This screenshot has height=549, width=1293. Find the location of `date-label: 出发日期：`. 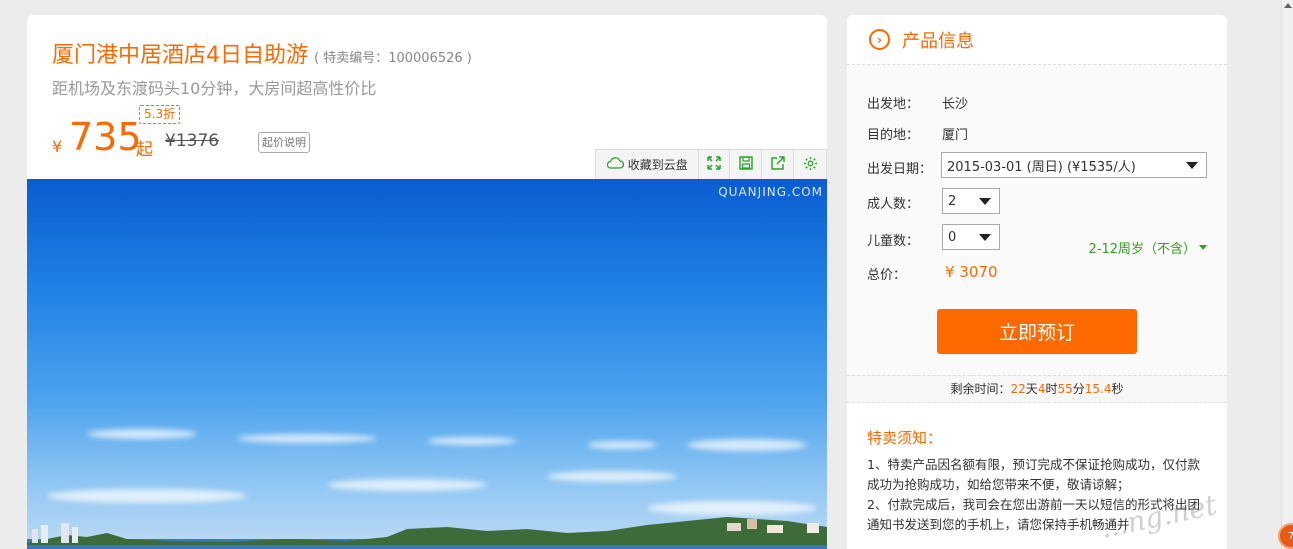

date-label: 出发日期： is located at coordinates (900, 169).